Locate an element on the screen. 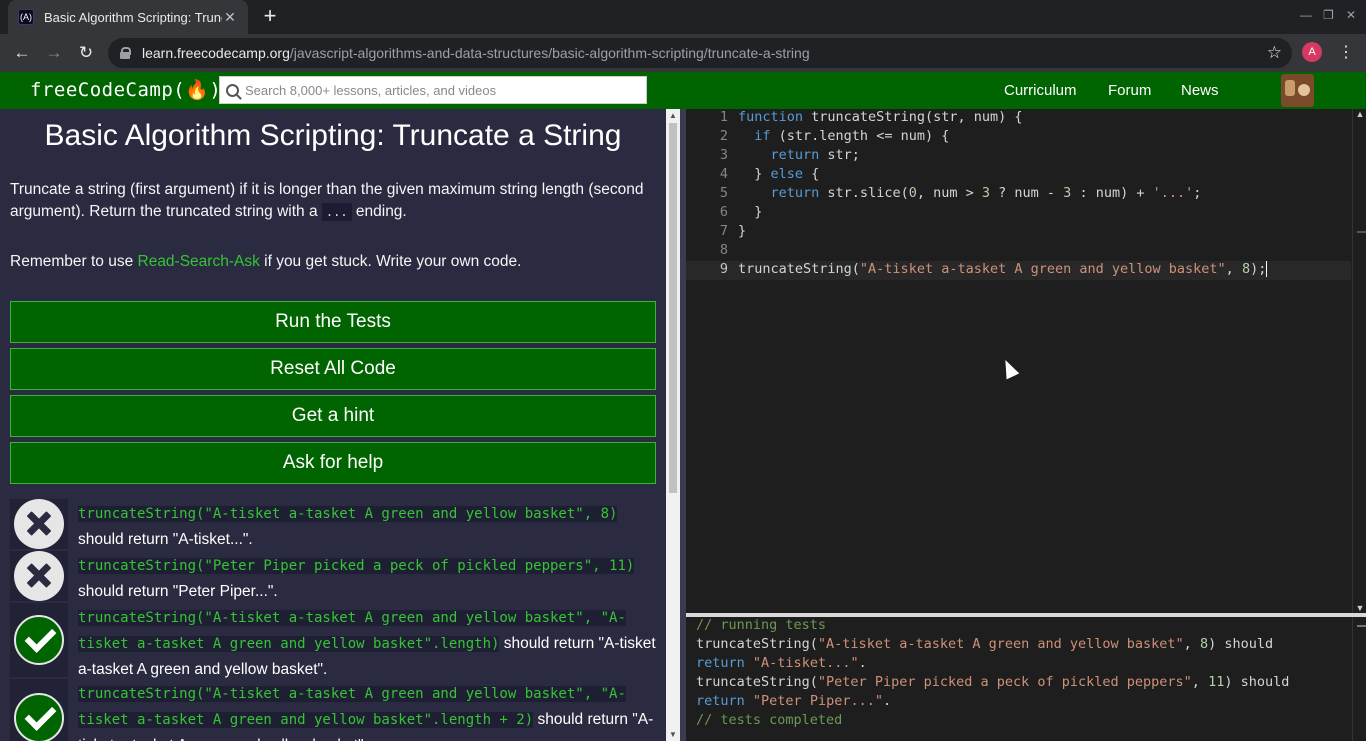  console-line: return "A-tisket...". is located at coordinates (781, 663).